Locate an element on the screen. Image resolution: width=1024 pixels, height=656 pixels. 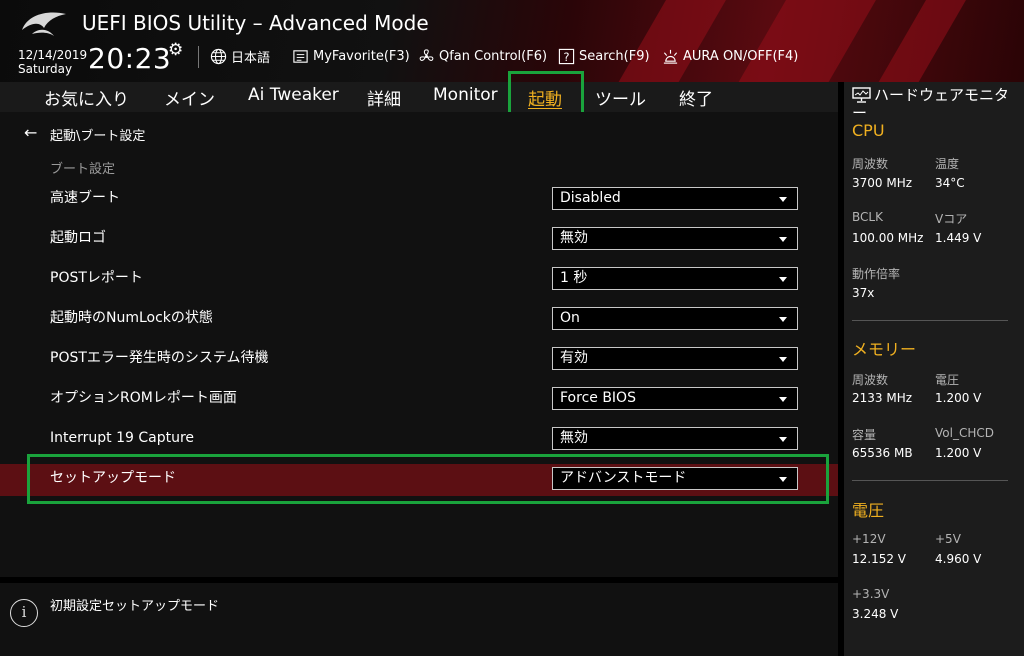
section-heading: ブート設定 is located at coordinates (83, 169).